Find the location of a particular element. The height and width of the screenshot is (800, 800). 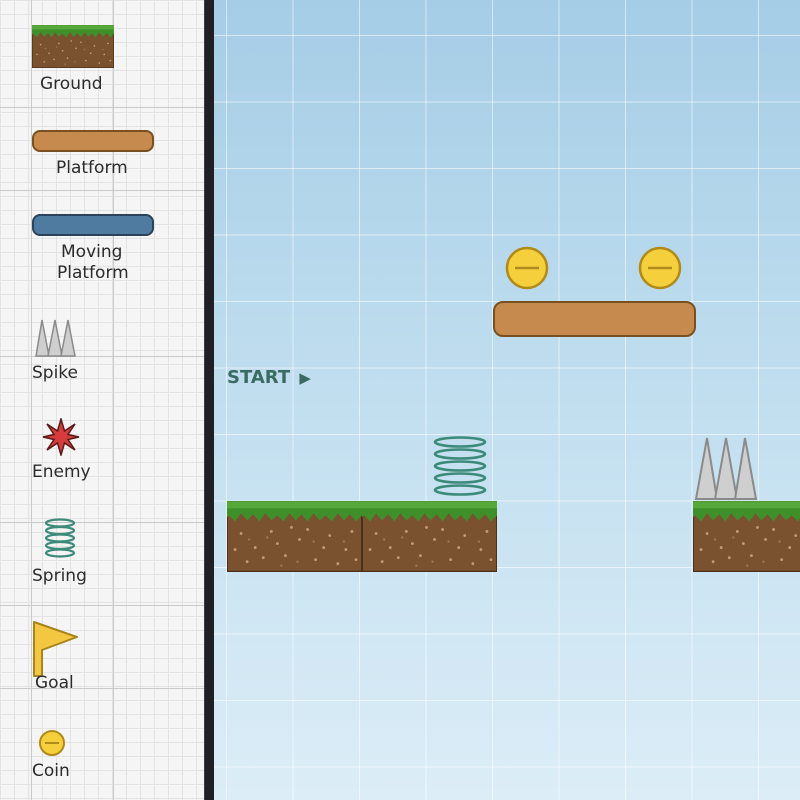

palette-item-spike: Spike is located at coordinates (102, 350).